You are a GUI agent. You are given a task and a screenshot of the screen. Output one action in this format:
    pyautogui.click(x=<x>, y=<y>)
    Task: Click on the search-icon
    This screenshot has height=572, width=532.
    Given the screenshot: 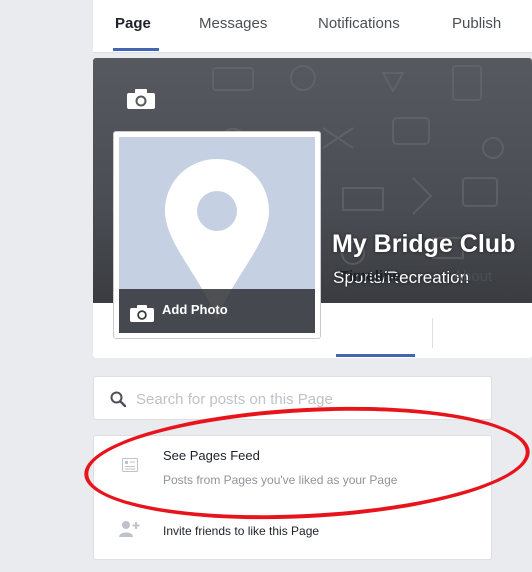 What is the action you would take?
    pyautogui.click(x=118, y=399)
    